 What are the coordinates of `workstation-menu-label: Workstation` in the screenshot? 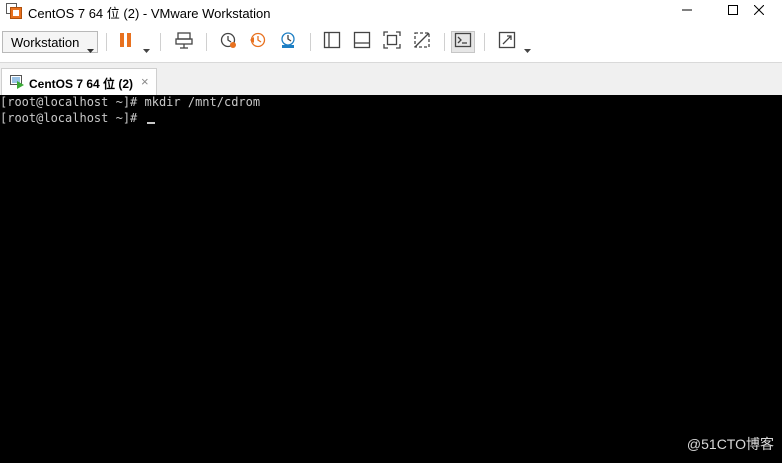 It's located at (45, 42).